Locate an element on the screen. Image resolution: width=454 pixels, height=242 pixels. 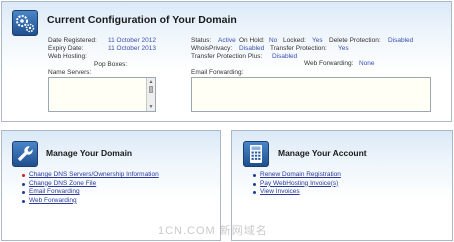
pay-webhosting-invoice-link: Pay WebHosting Invoice(s) is located at coordinates (299, 183).